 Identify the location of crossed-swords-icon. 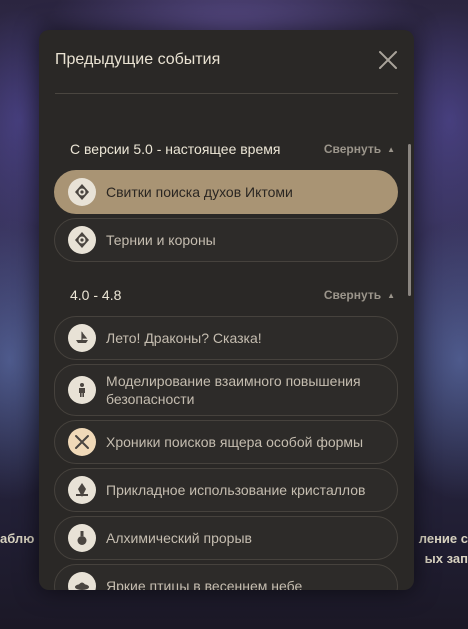
(82, 442).